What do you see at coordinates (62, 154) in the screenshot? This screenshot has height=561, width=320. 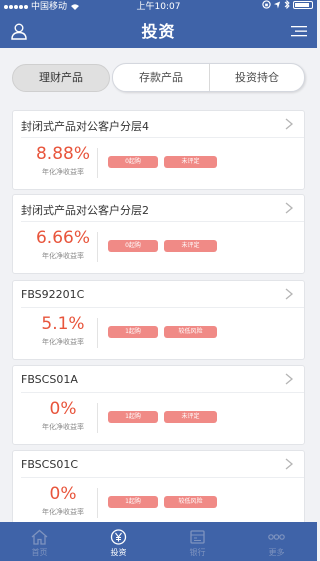 I see `product-rate: 8.88%` at bounding box center [62, 154].